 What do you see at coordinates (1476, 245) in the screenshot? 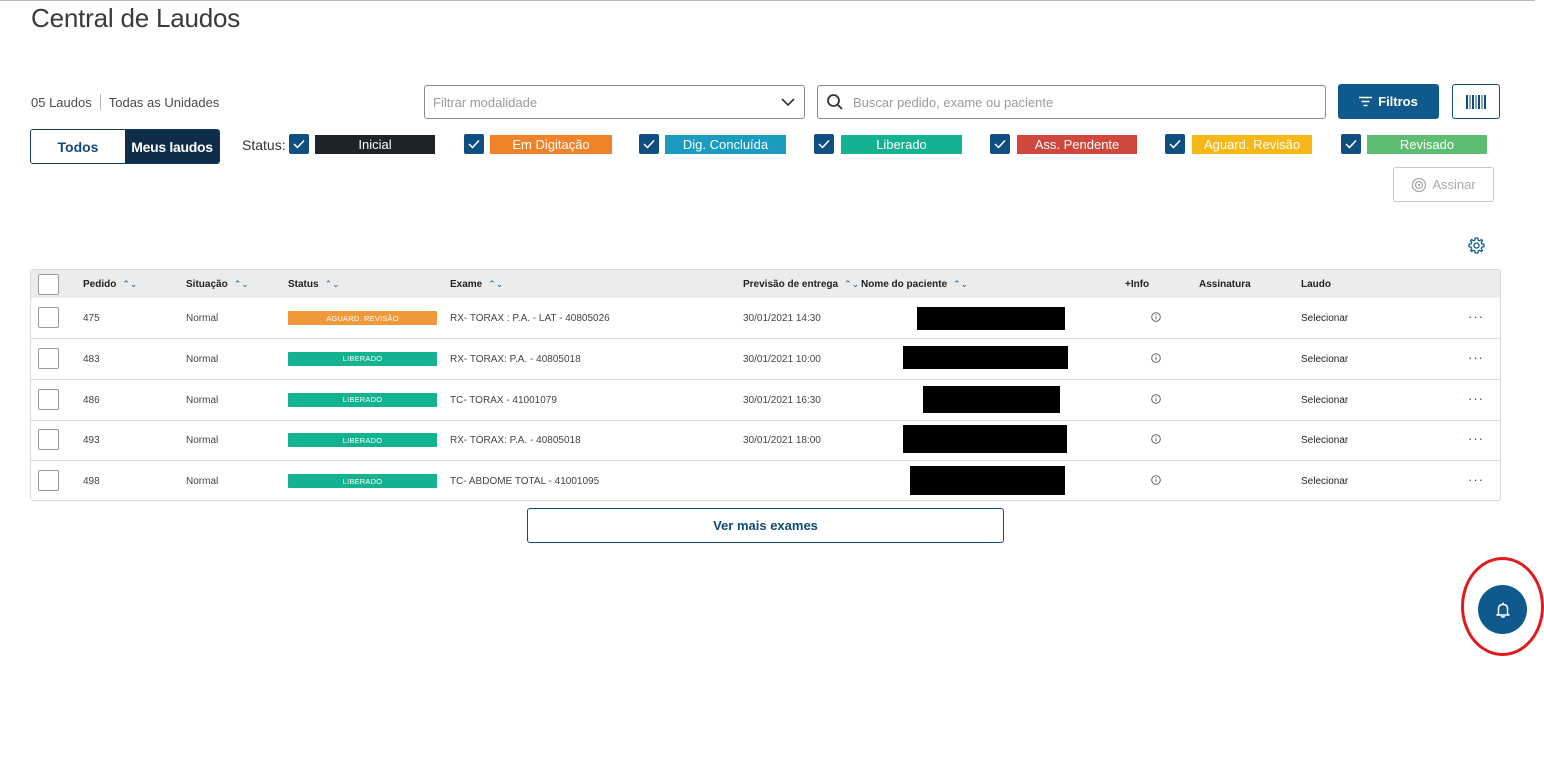
I see `gear-icon` at bounding box center [1476, 245].